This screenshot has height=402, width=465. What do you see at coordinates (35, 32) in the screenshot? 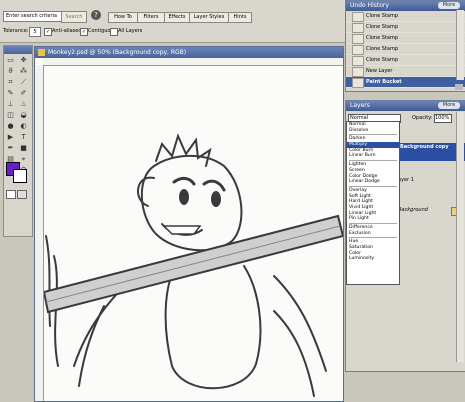
I see `tolerance-input: 5` at bounding box center [35, 32].